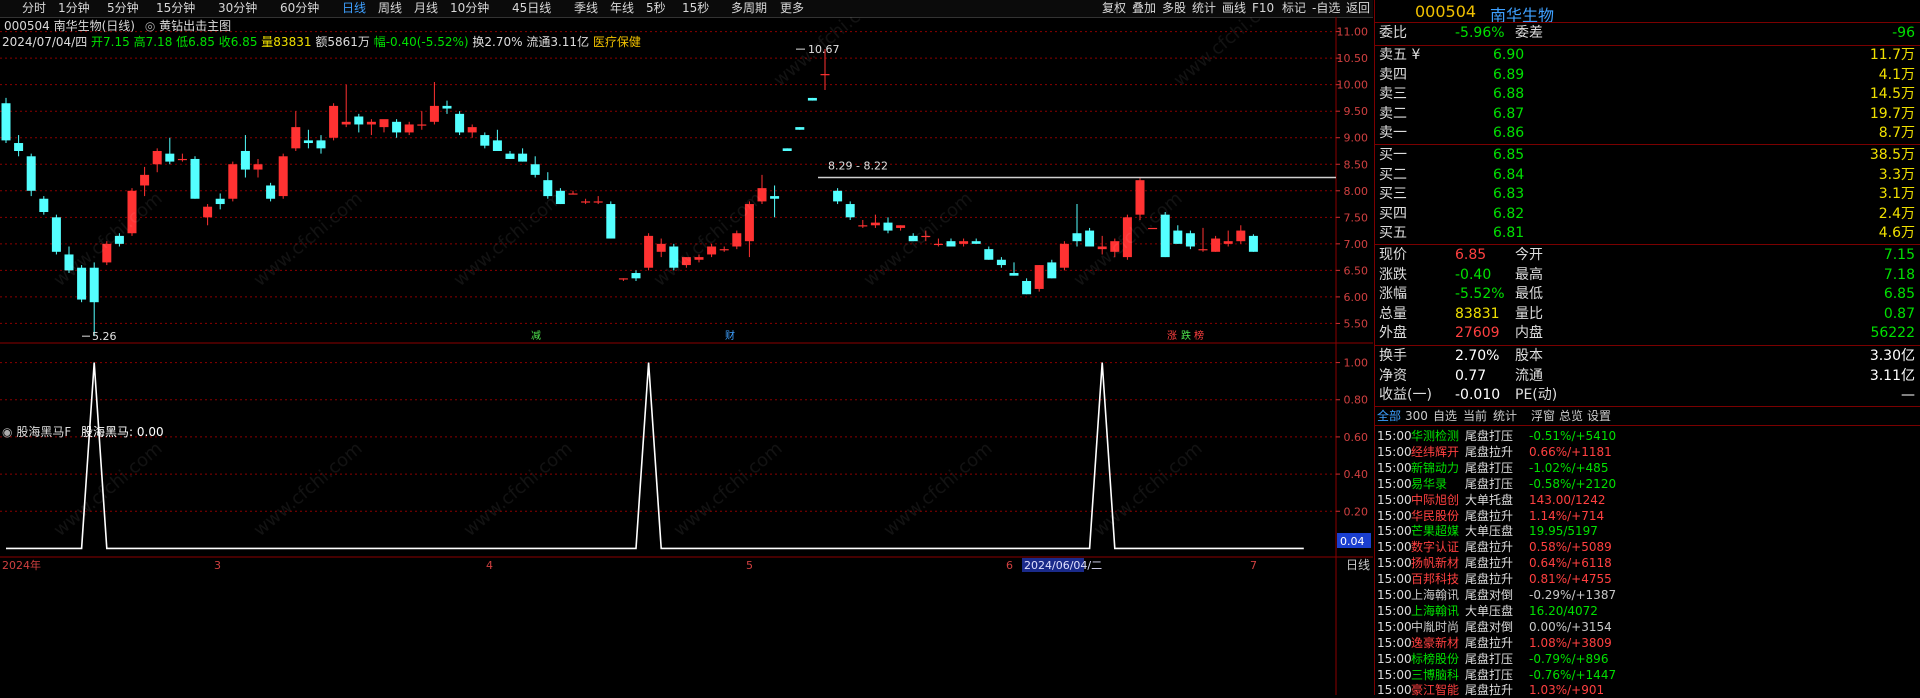  Describe the element at coordinates (1571, 416) in the screenshot. I see `feed-tab-6: 总览` at that location.